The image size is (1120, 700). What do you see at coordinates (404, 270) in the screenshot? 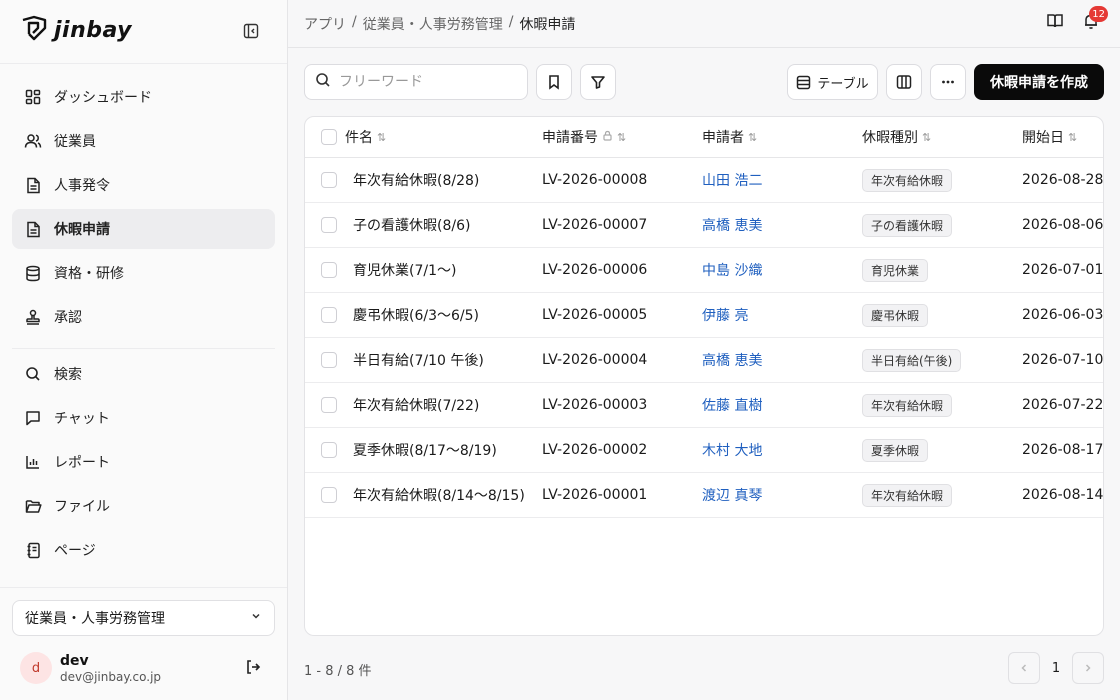
I see `cell-subject: 育児休業(7/1〜)` at bounding box center [404, 270].